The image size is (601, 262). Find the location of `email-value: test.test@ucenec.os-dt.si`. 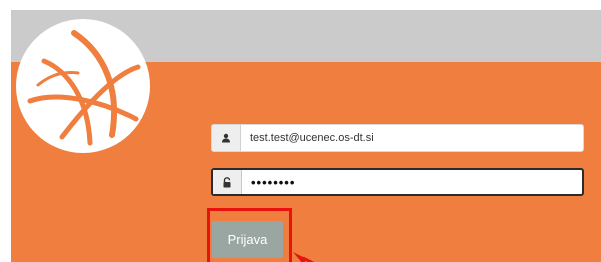

email-value: test.test@ucenec.os-dt.si is located at coordinates (312, 138).